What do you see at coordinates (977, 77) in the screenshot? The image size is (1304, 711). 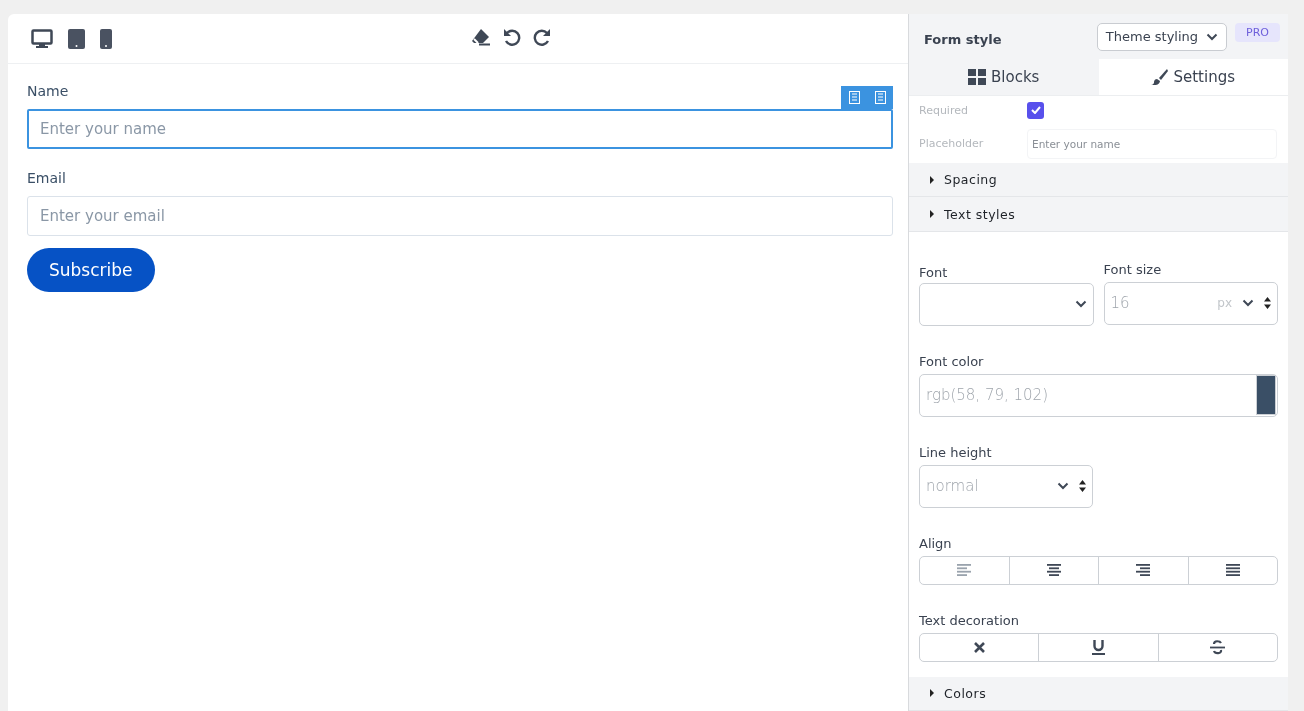 I see `grid-icon` at bounding box center [977, 77].